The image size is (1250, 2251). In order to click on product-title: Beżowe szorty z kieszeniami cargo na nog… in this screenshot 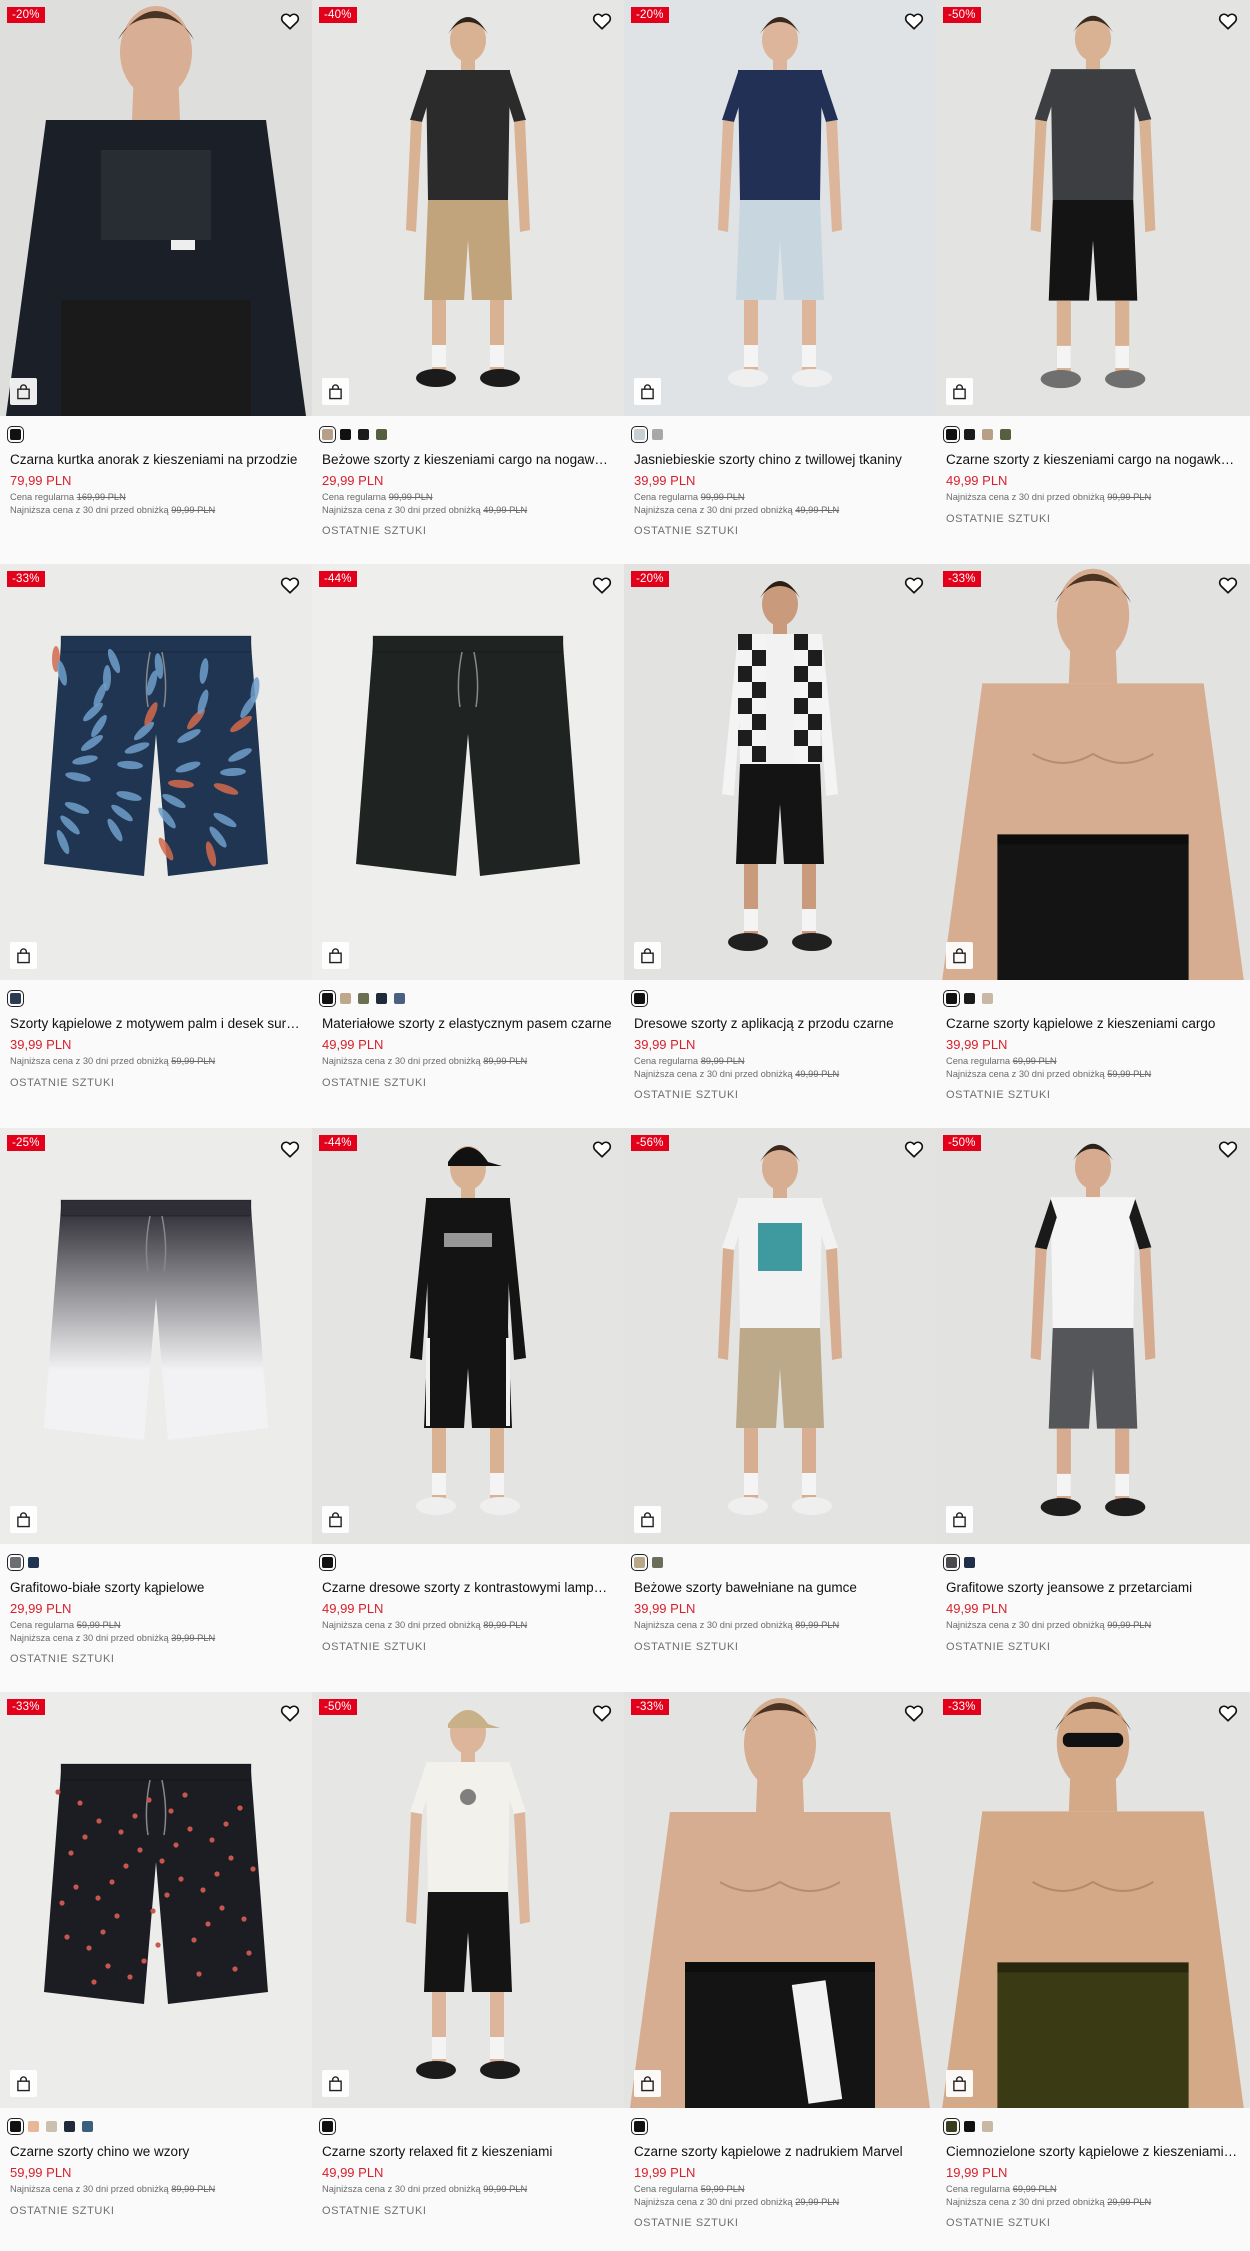, I will do `click(468, 460)`.